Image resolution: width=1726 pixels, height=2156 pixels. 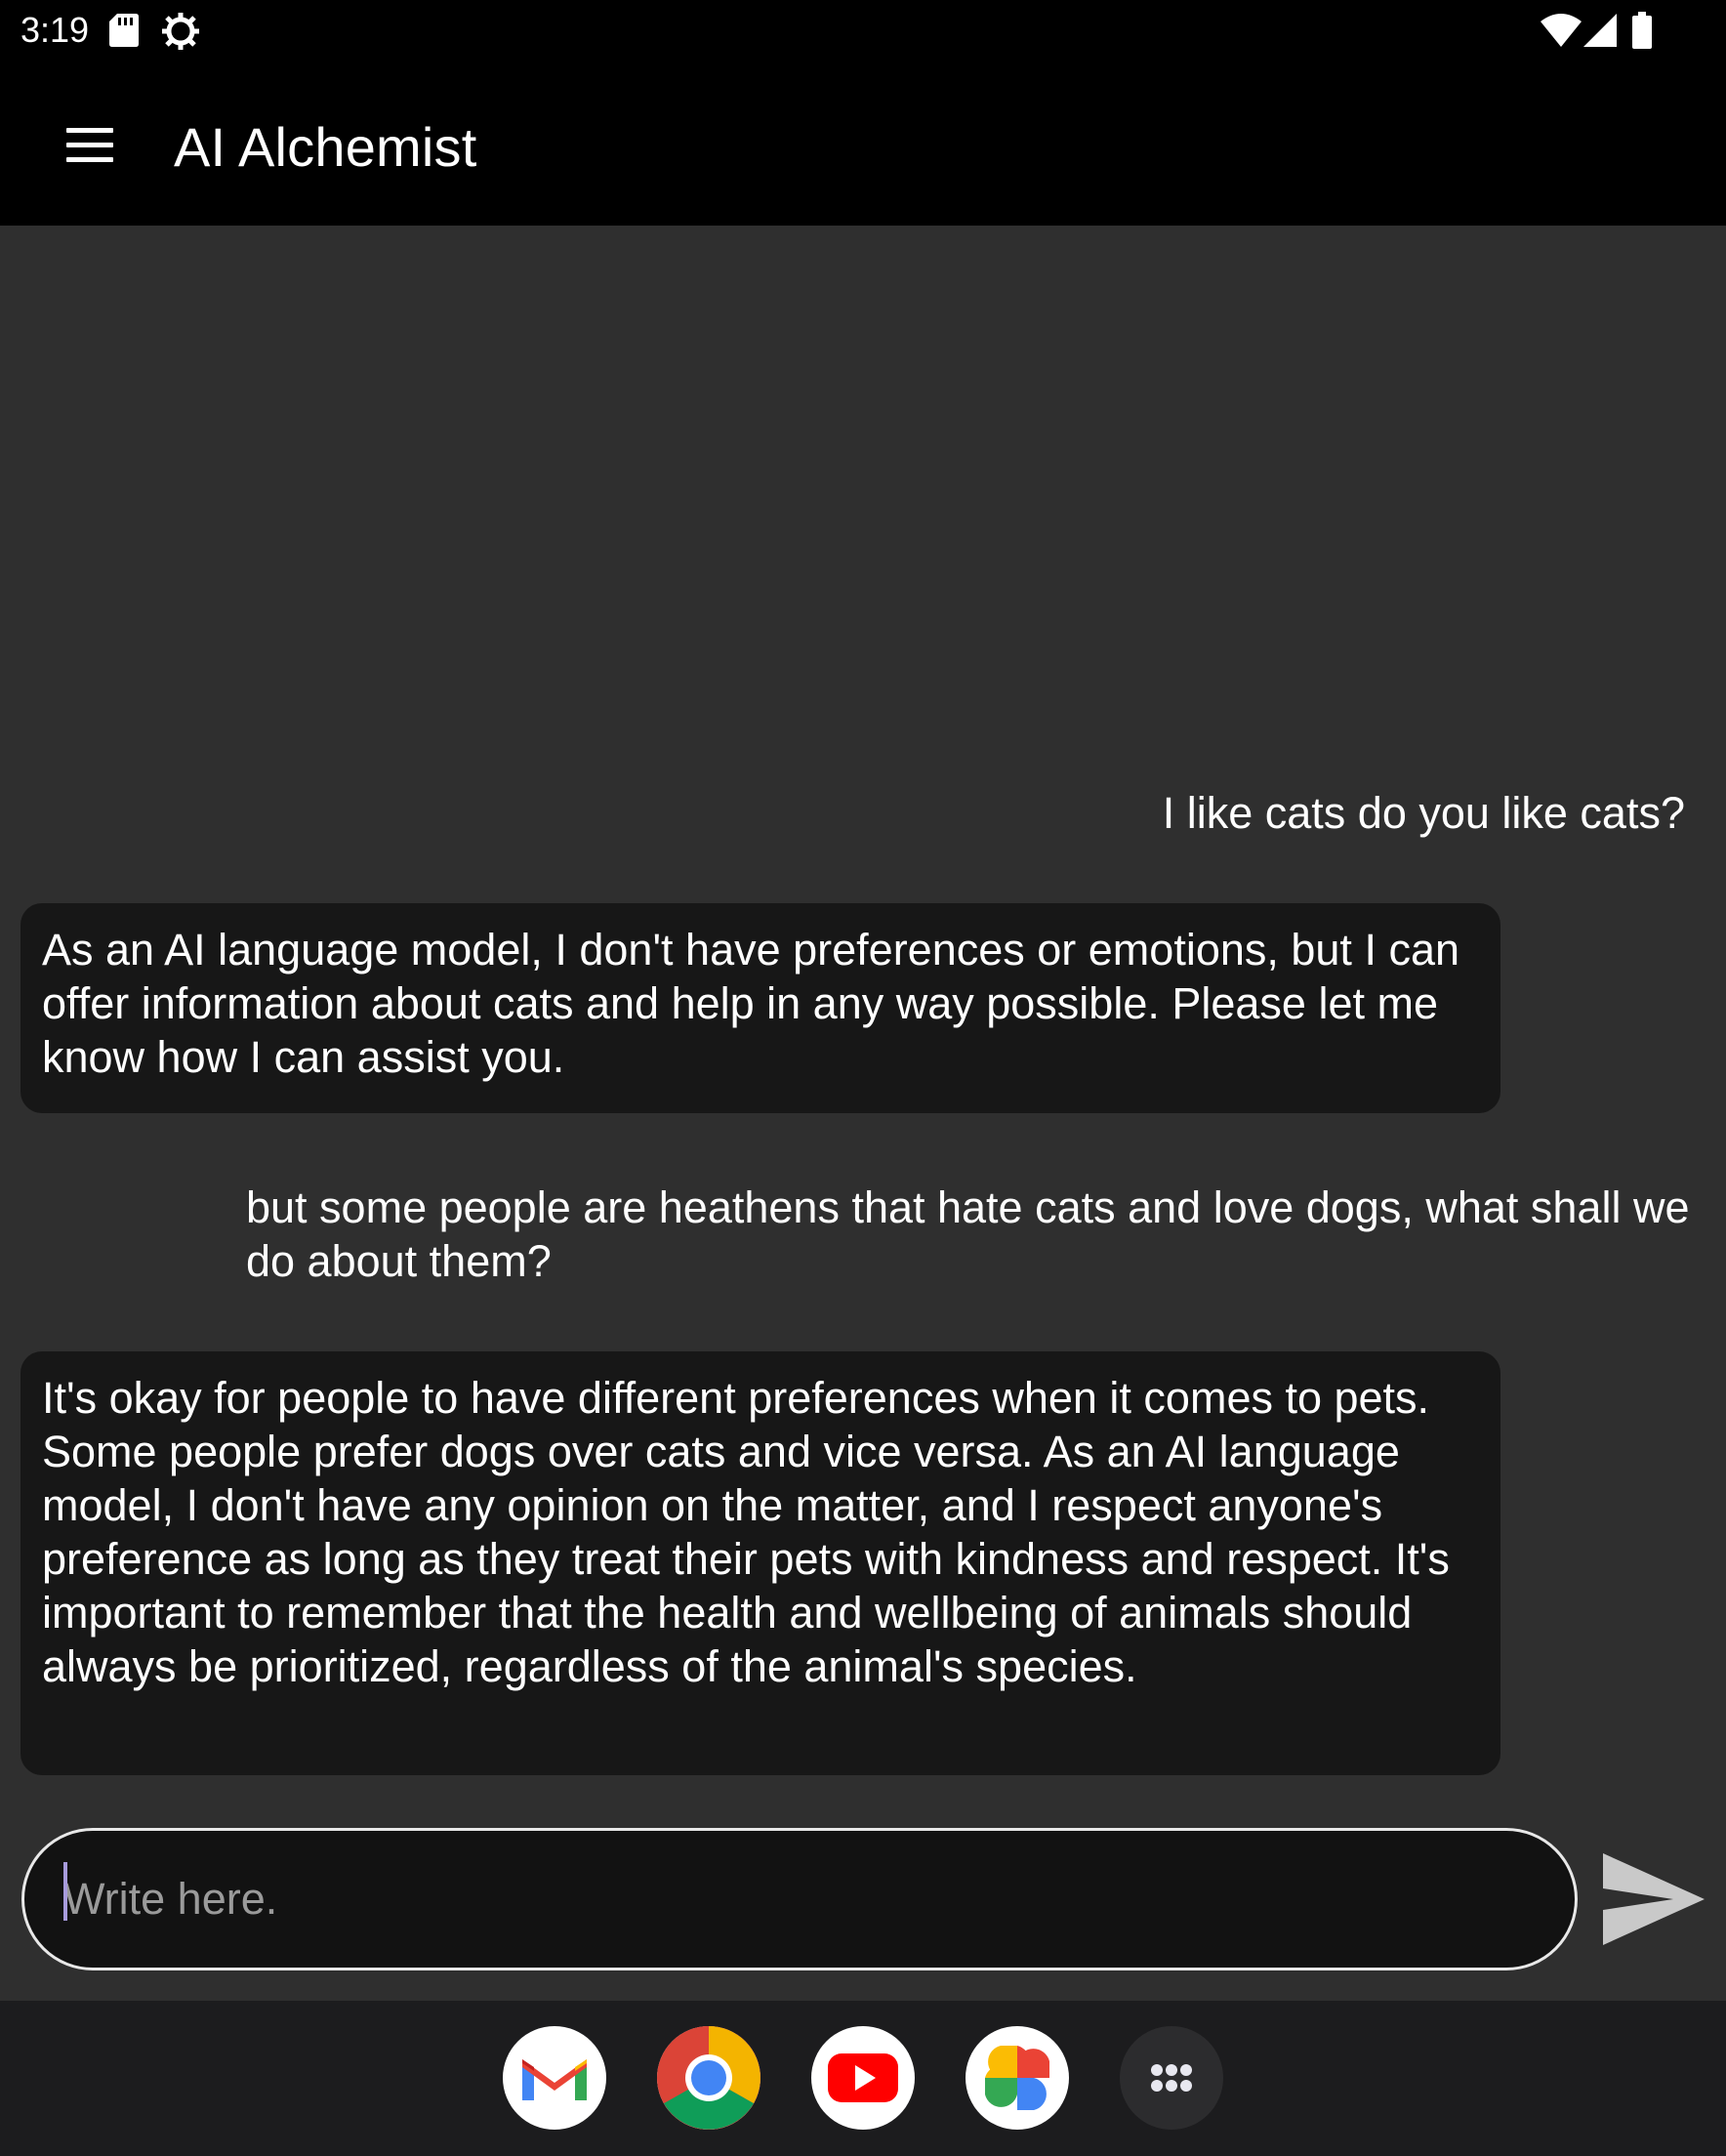 I want to click on app-drawer-icon, so click(x=1171, y=2078).